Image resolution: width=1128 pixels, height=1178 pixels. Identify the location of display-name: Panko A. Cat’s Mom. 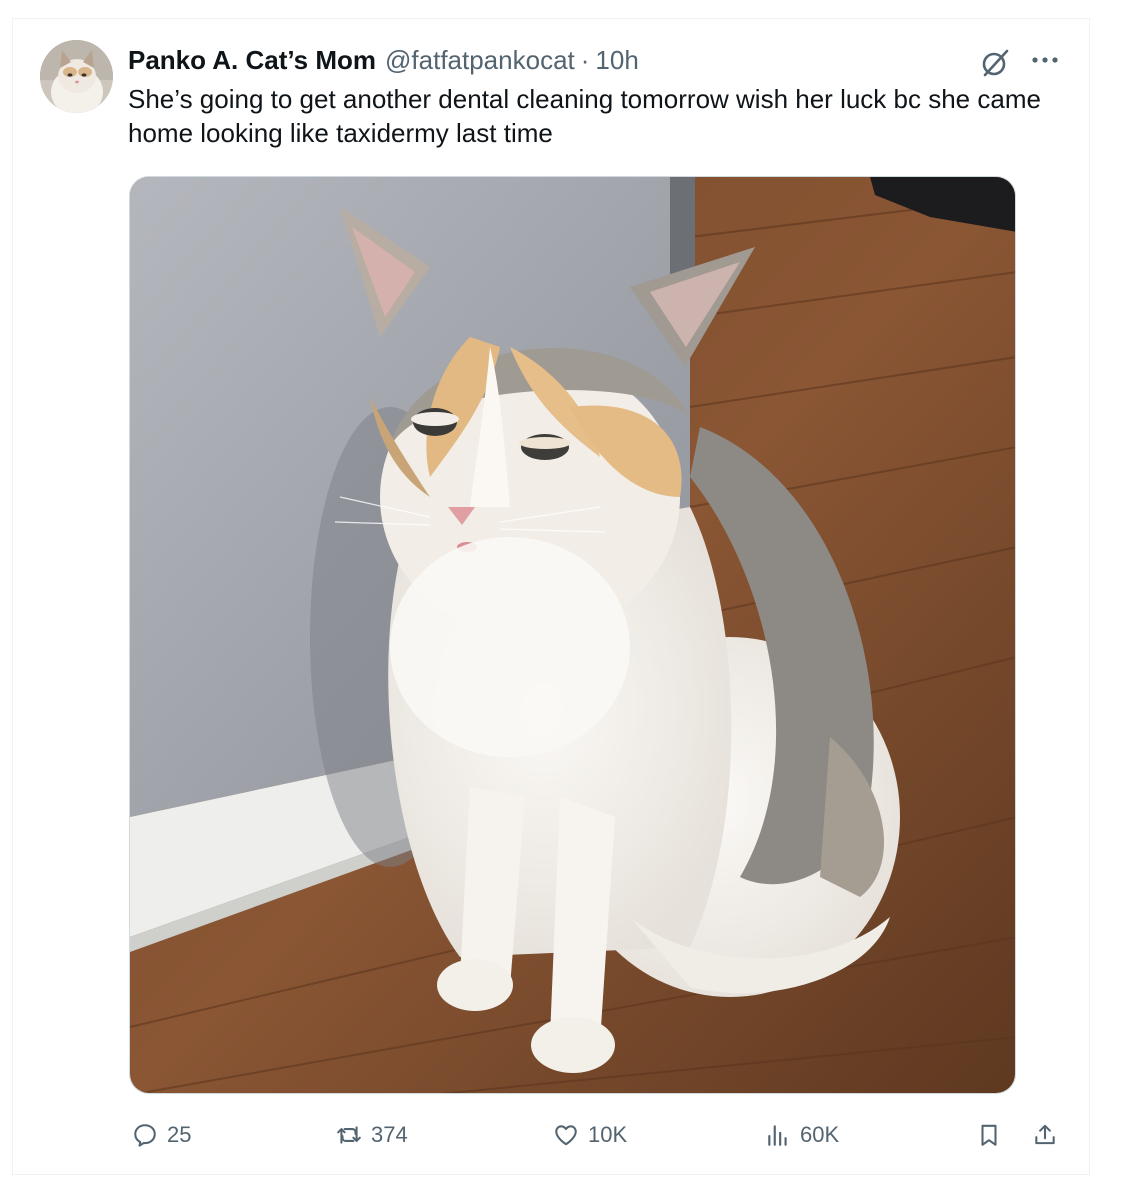
(252, 60).